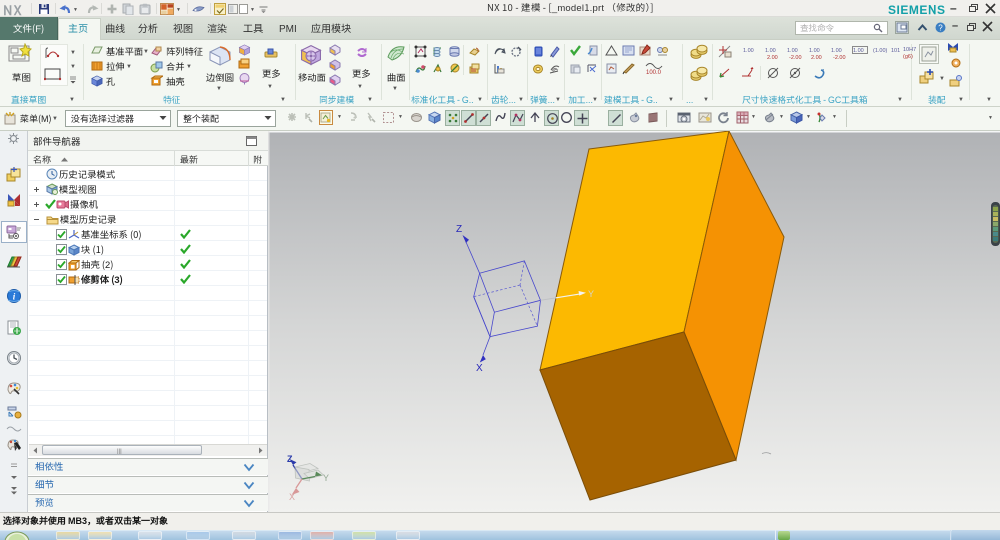 Image resolution: width=1000 pixels, height=540 pixels. Describe the element at coordinates (908, 57) in the screenshot. I see `svg-text: (g6)` at that location.